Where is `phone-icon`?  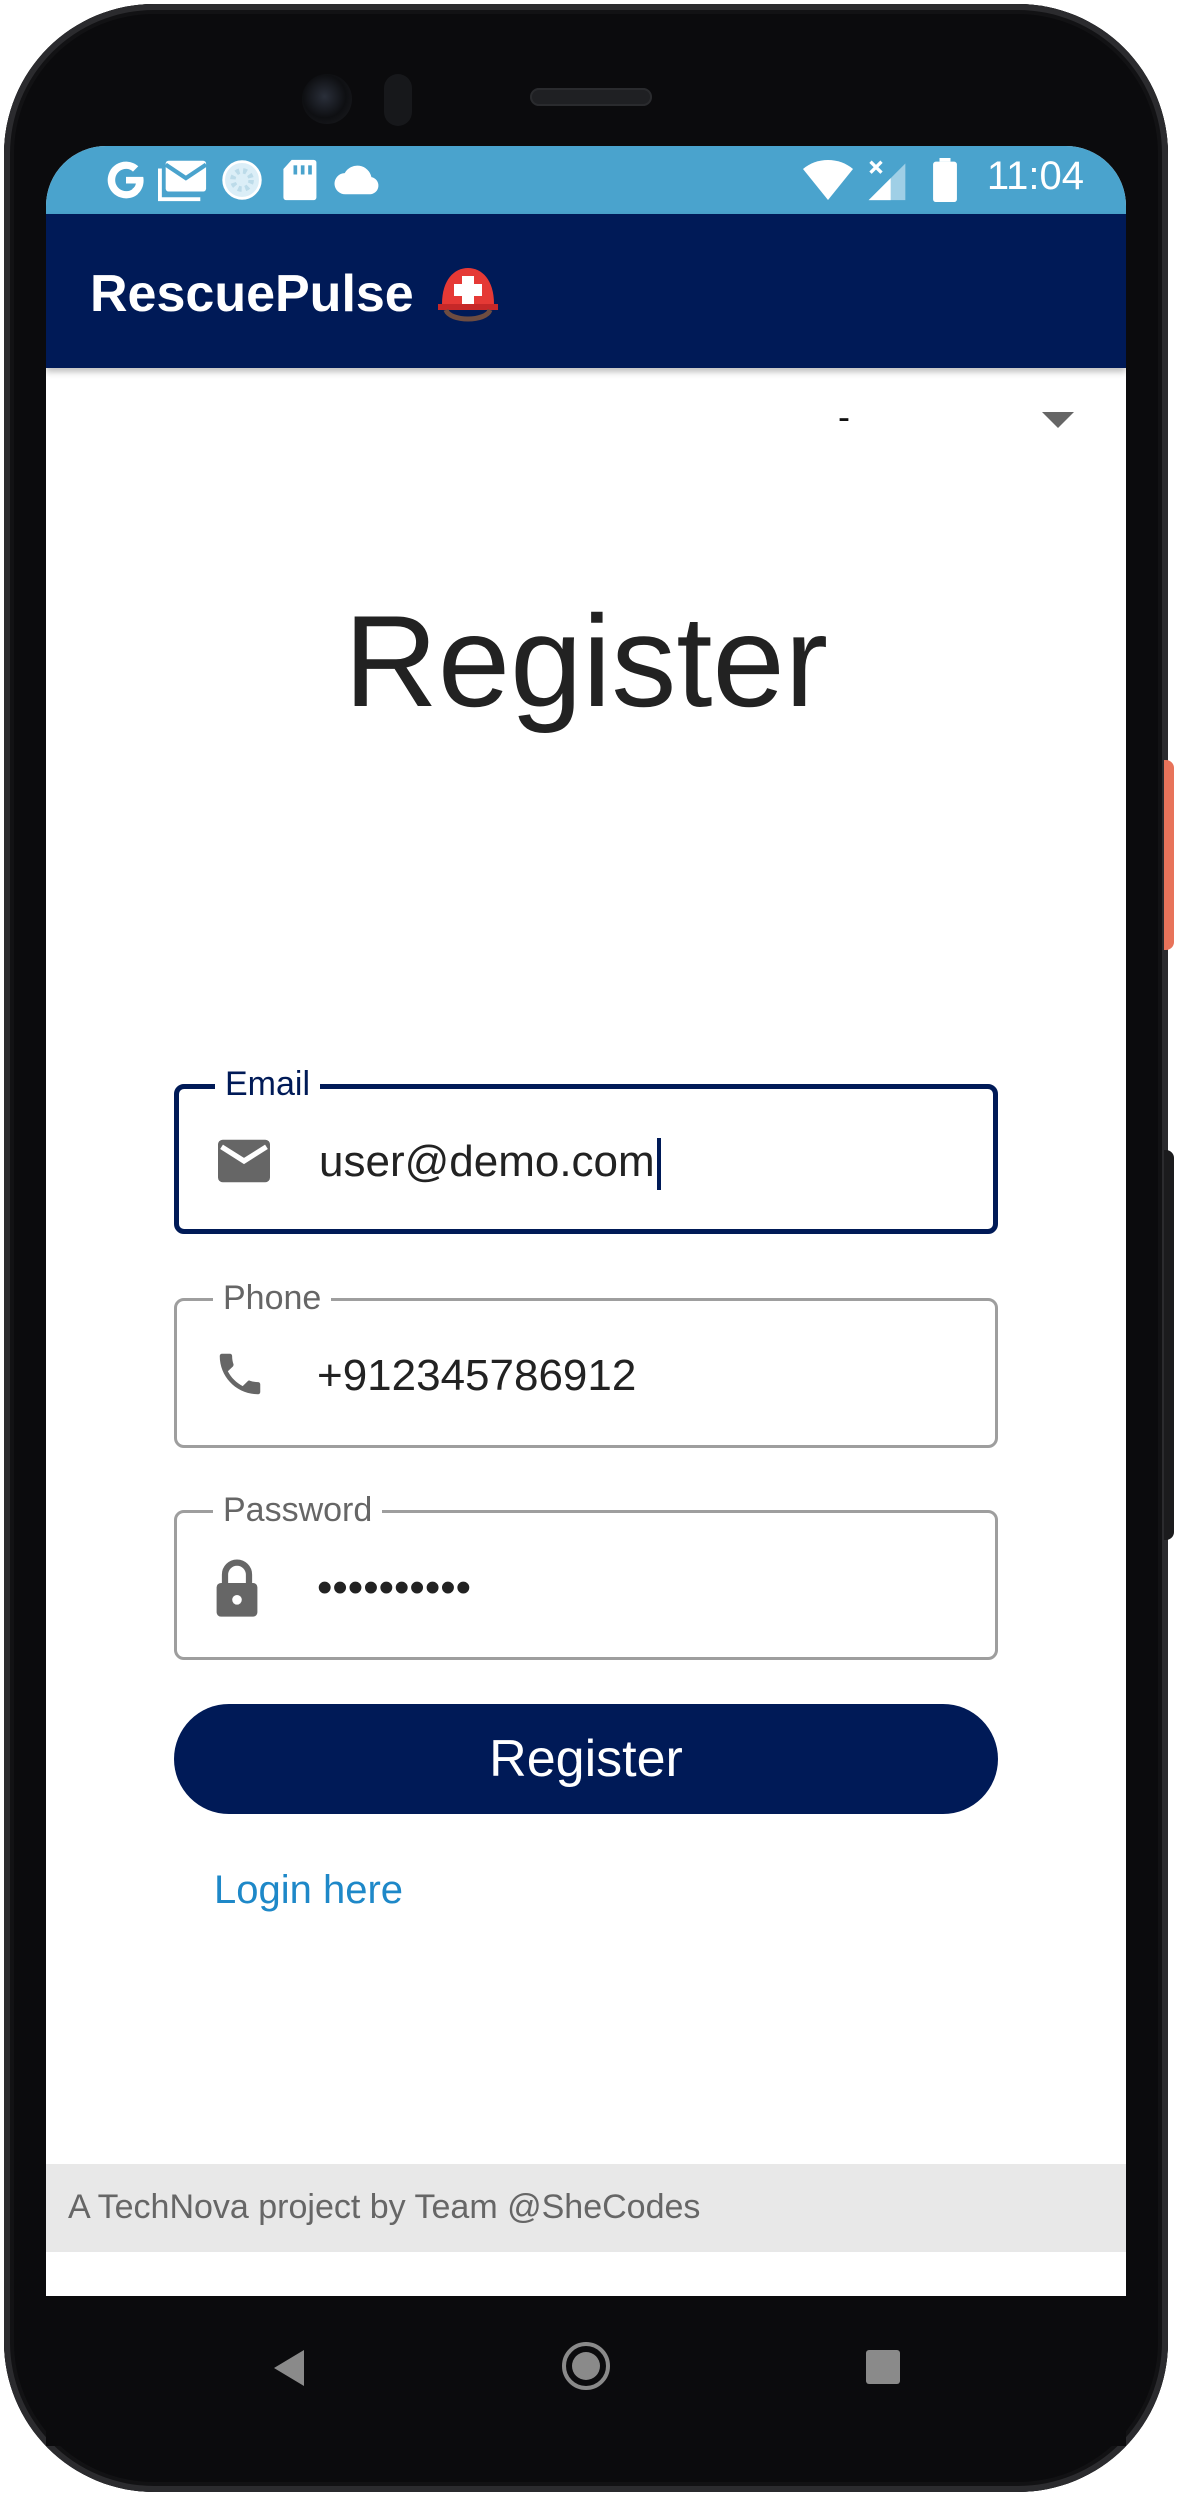
phone-icon is located at coordinates (240, 1374).